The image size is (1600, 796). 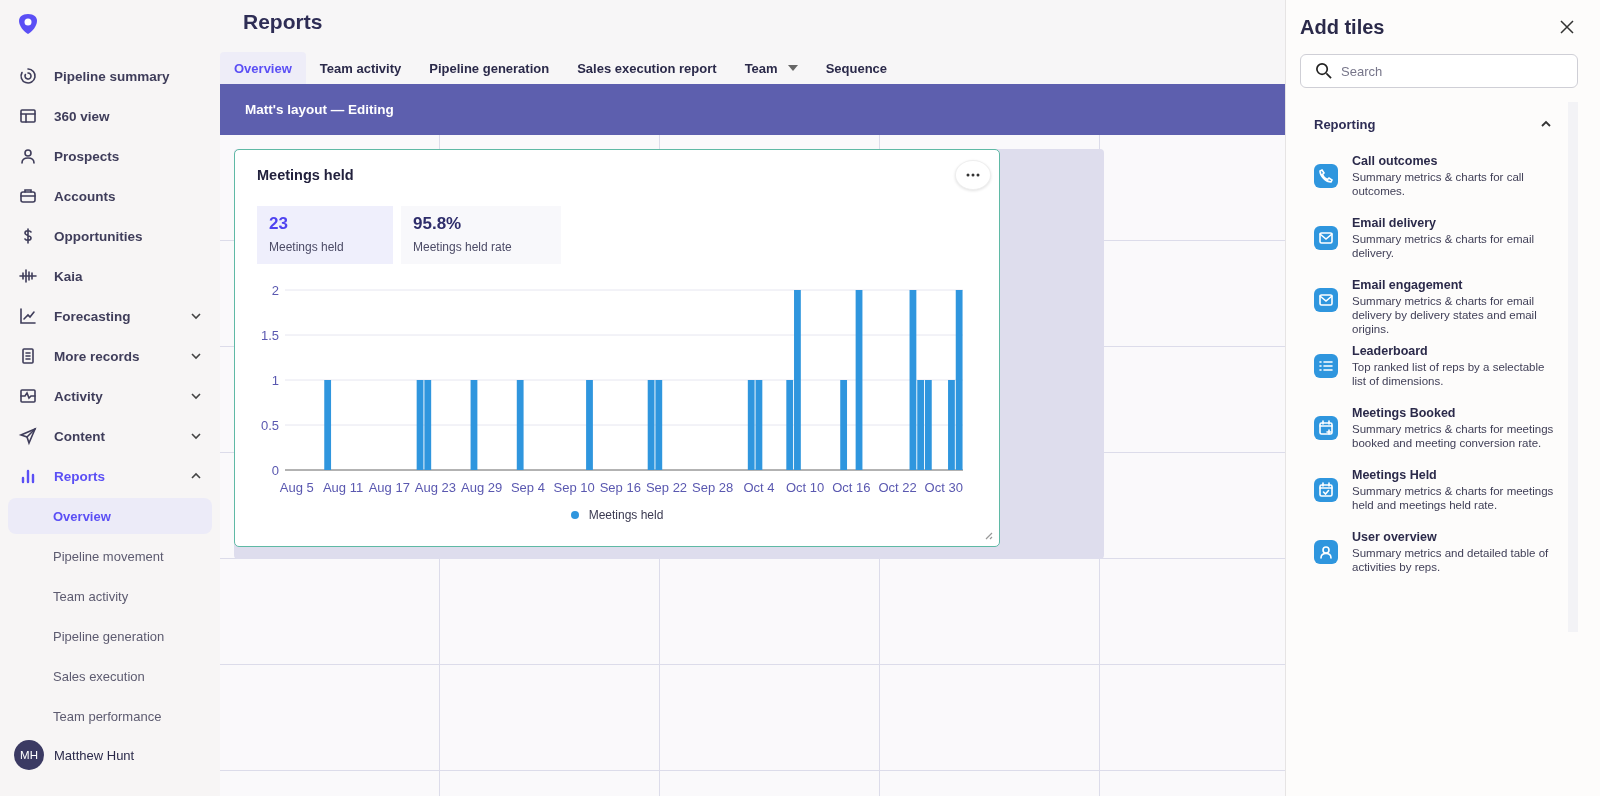 I want to click on tile-option-description: Summary metrics and detailed table of activities by reps., so click(x=1451, y=560).